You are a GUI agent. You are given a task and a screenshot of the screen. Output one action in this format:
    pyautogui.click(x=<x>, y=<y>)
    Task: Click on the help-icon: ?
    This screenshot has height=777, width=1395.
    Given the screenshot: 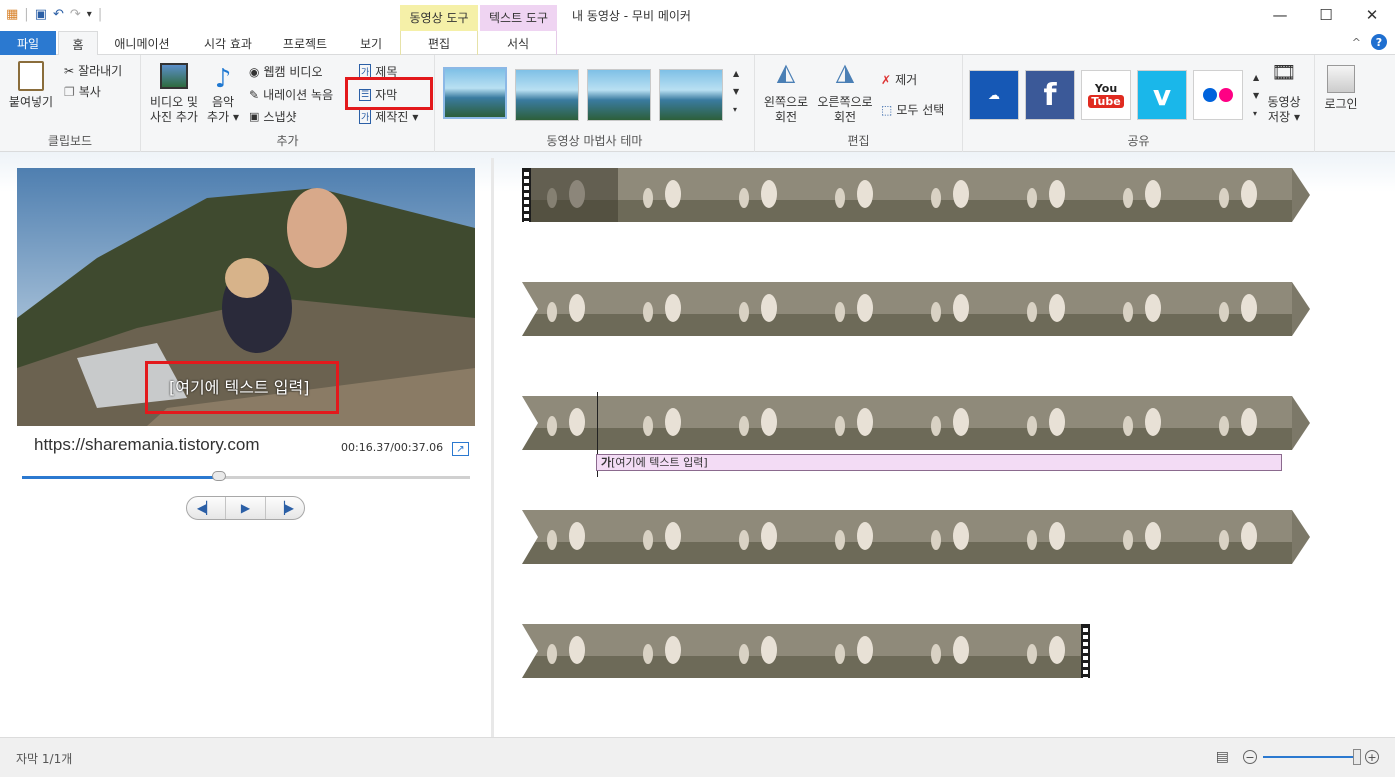 What is the action you would take?
    pyautogui.click(x=1379, y=42)
    